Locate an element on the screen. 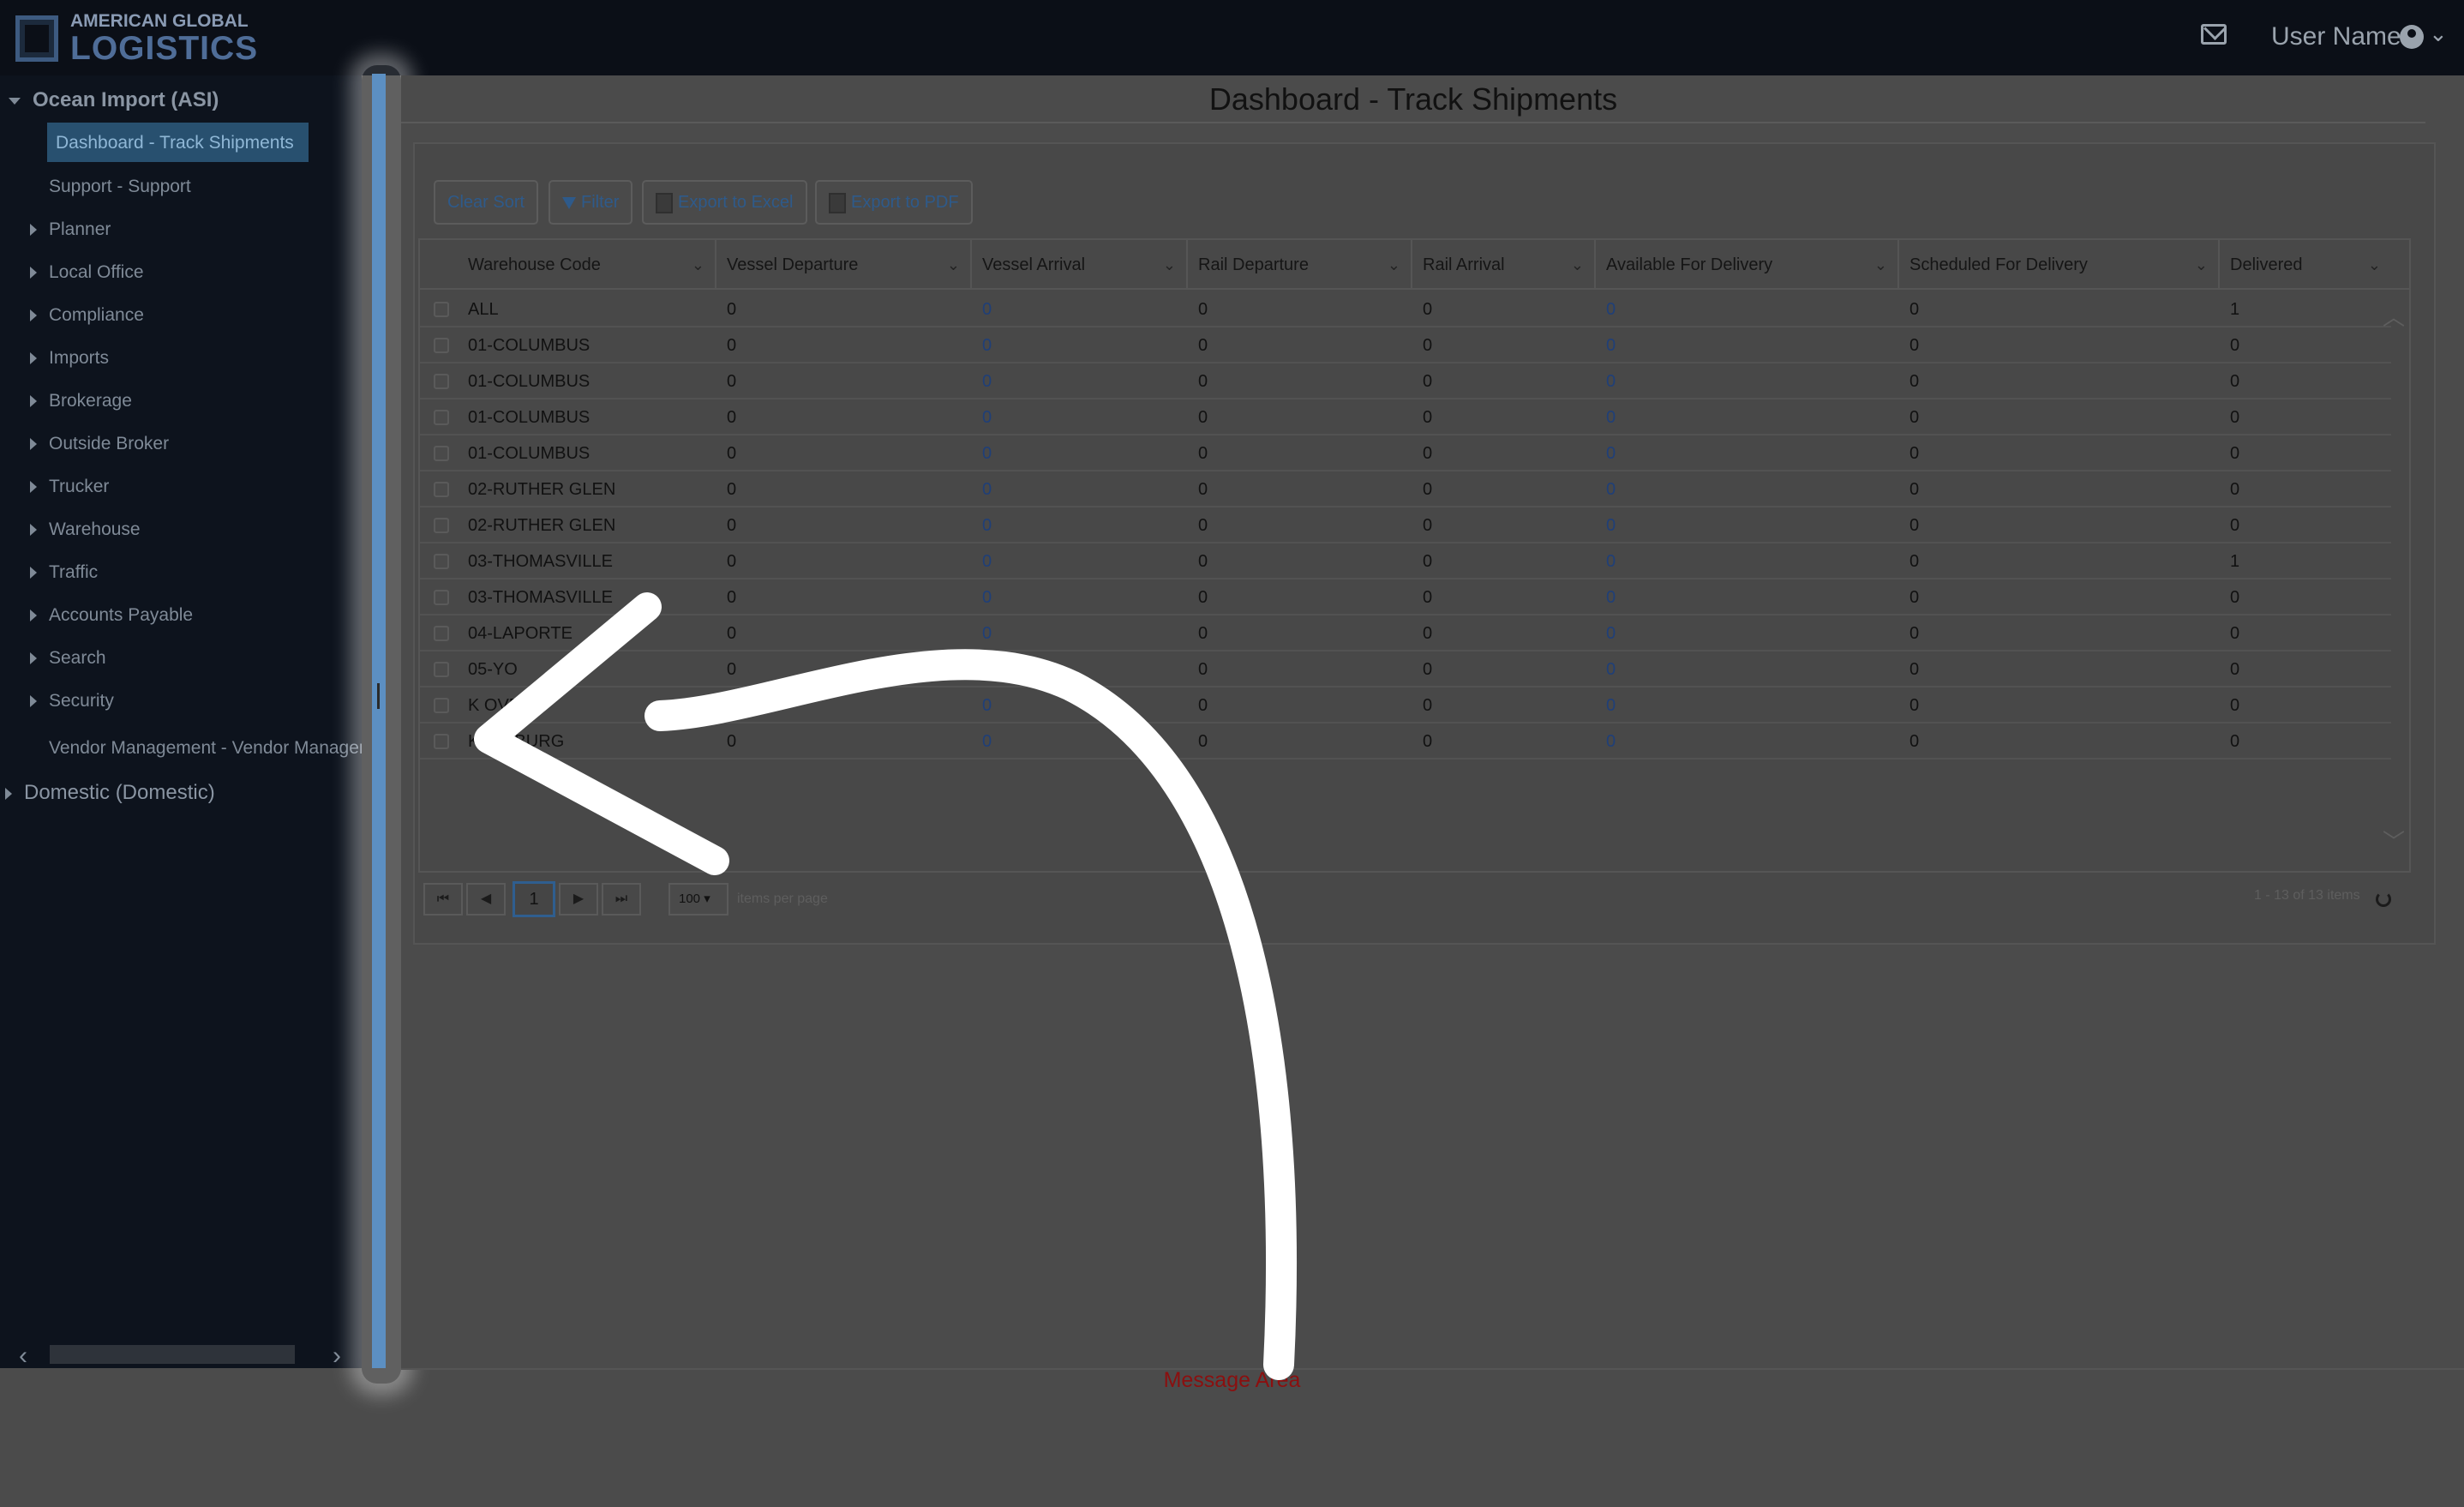 Image resolution: width=2464 pixels, height=1507 pixels. table-row: ALL 0 0 0 0 0 0 1 is located at coordinates (1405, 309).